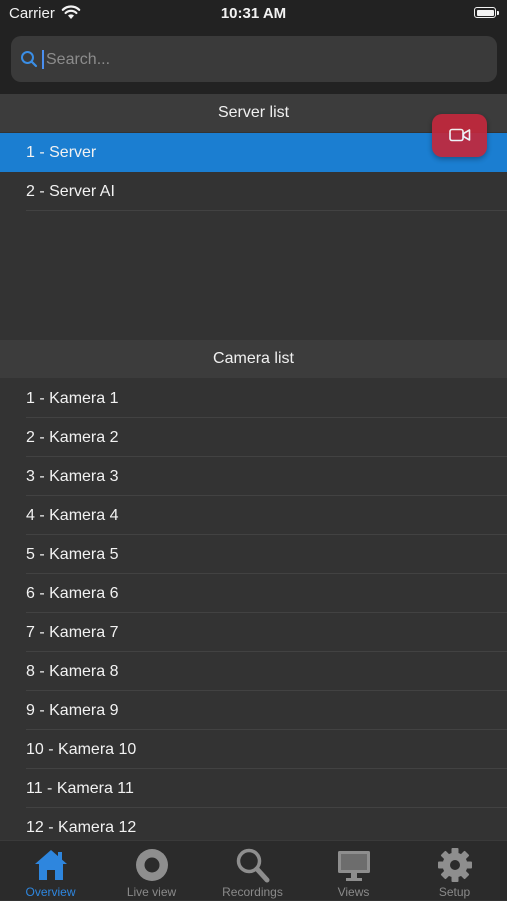 The image size is (507, 901). I want to click on camera-row: 5 - Kamera 5, so click(253, 554).